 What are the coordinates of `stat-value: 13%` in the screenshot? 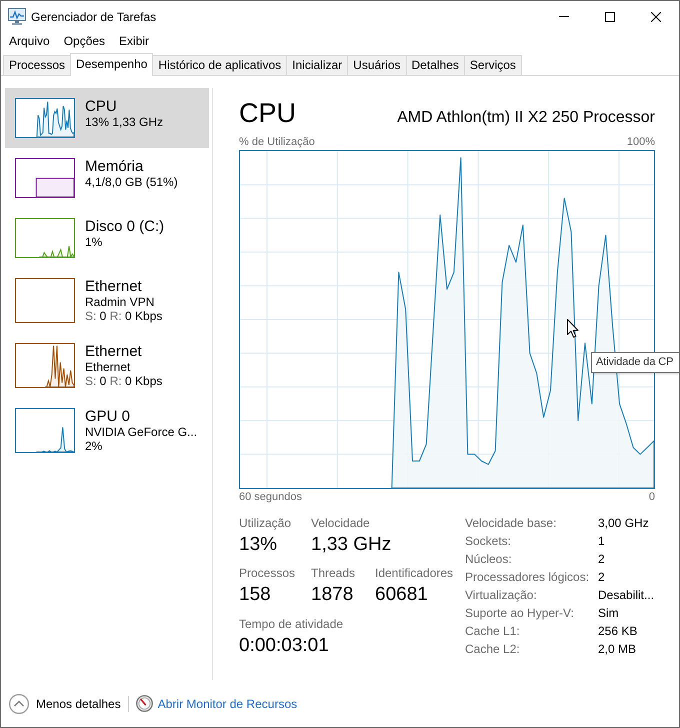 It's located at (258, 545).